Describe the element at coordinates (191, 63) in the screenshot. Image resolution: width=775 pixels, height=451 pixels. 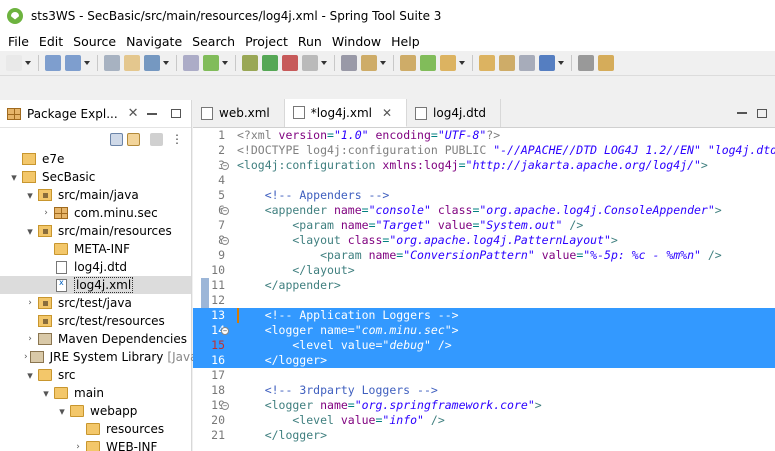
I see `search-icon` at that location.